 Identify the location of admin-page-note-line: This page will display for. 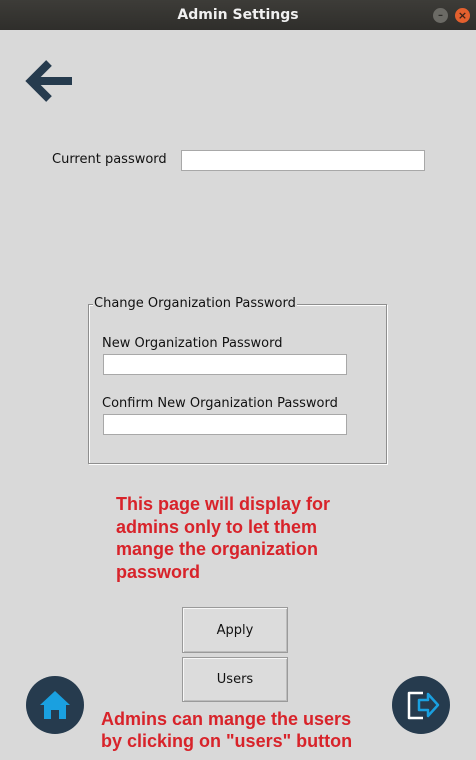
(223, 504).